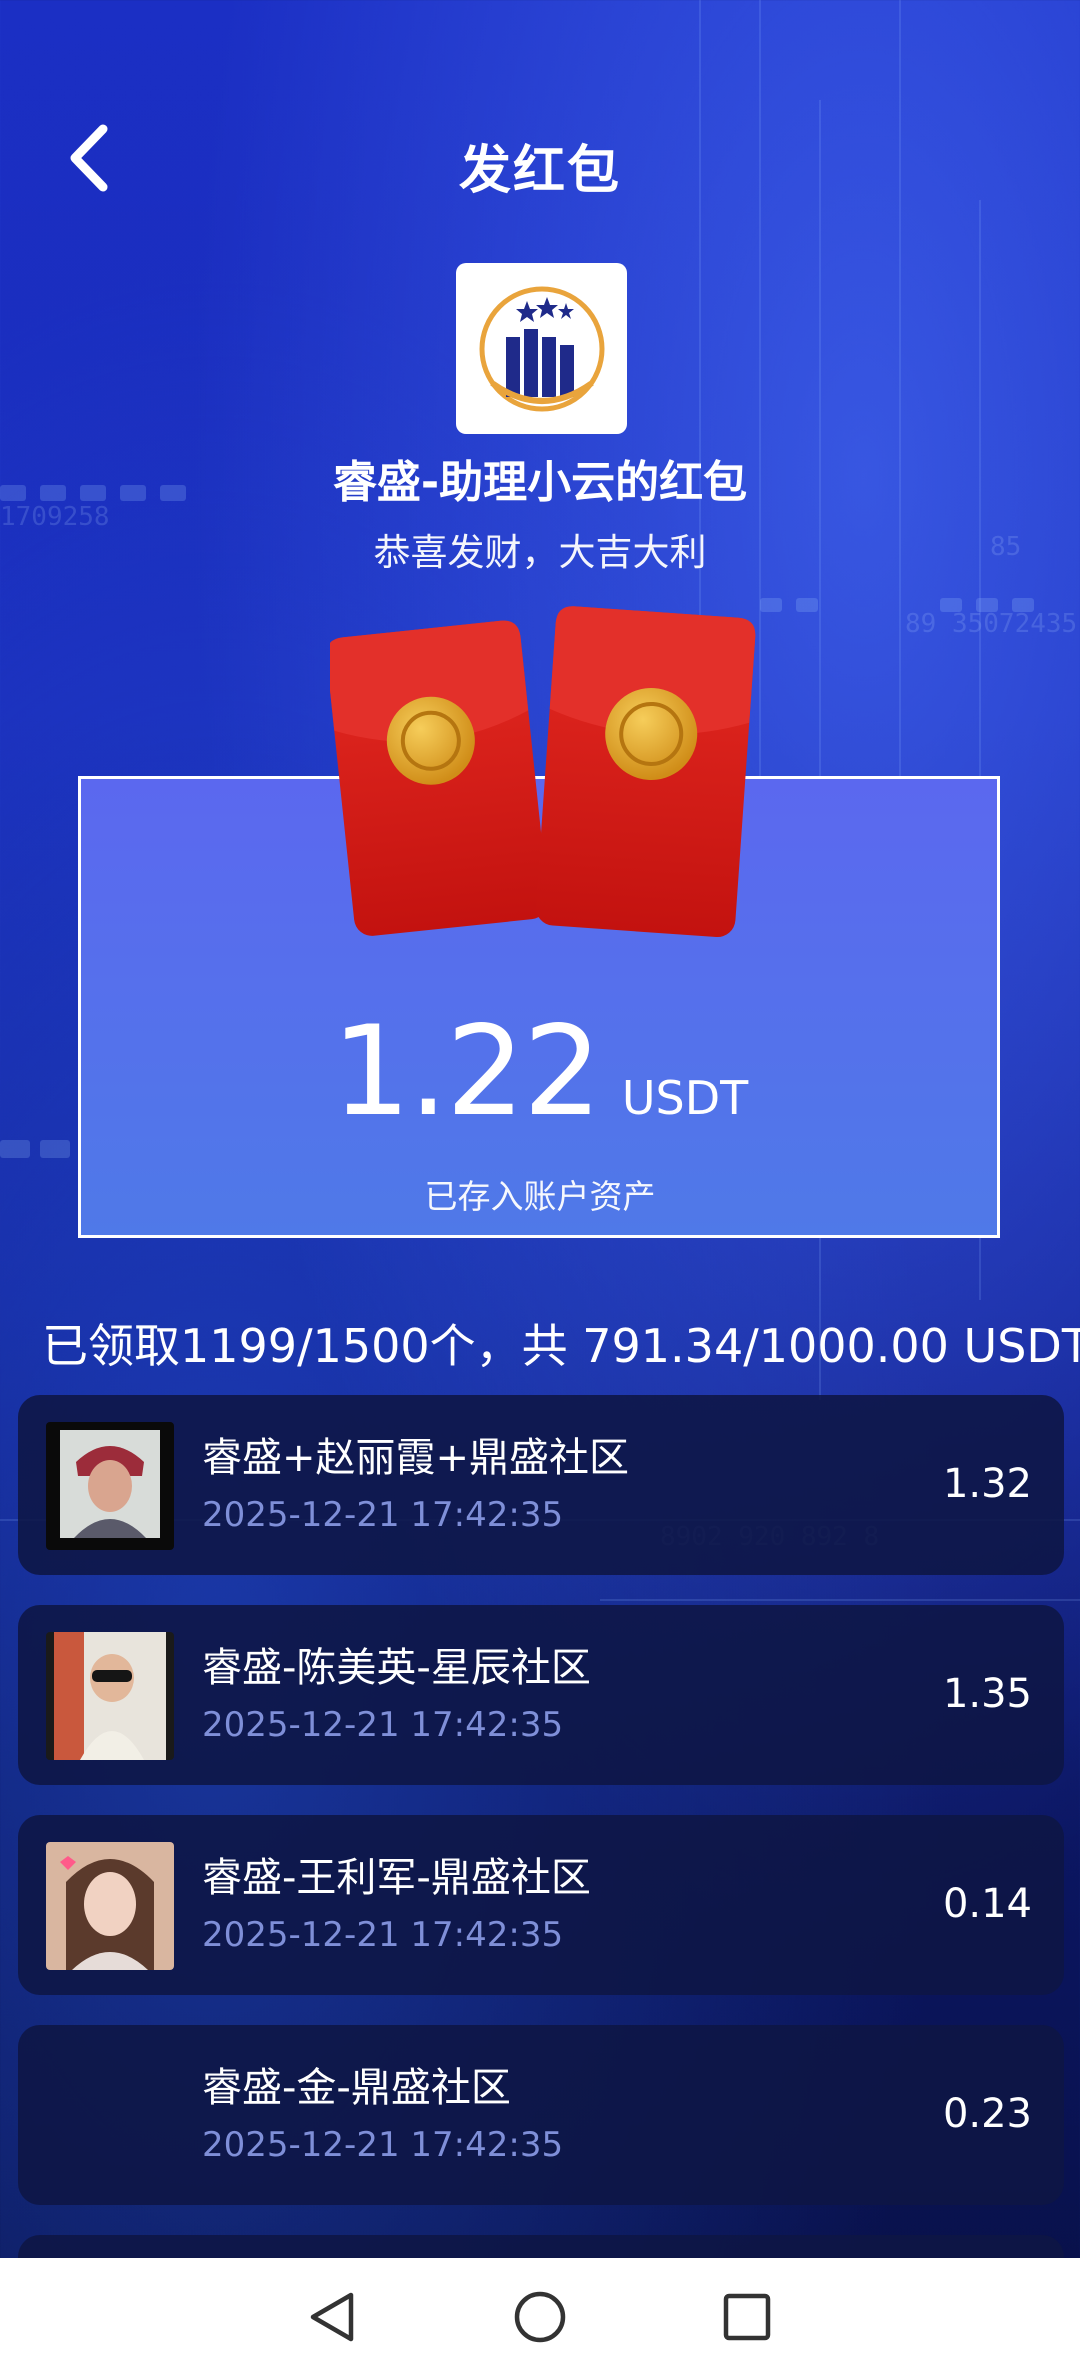 The width and height of the screenshot is (1080, 2376). I want to click on claim-amount: 0.23, so click(987, 2114).